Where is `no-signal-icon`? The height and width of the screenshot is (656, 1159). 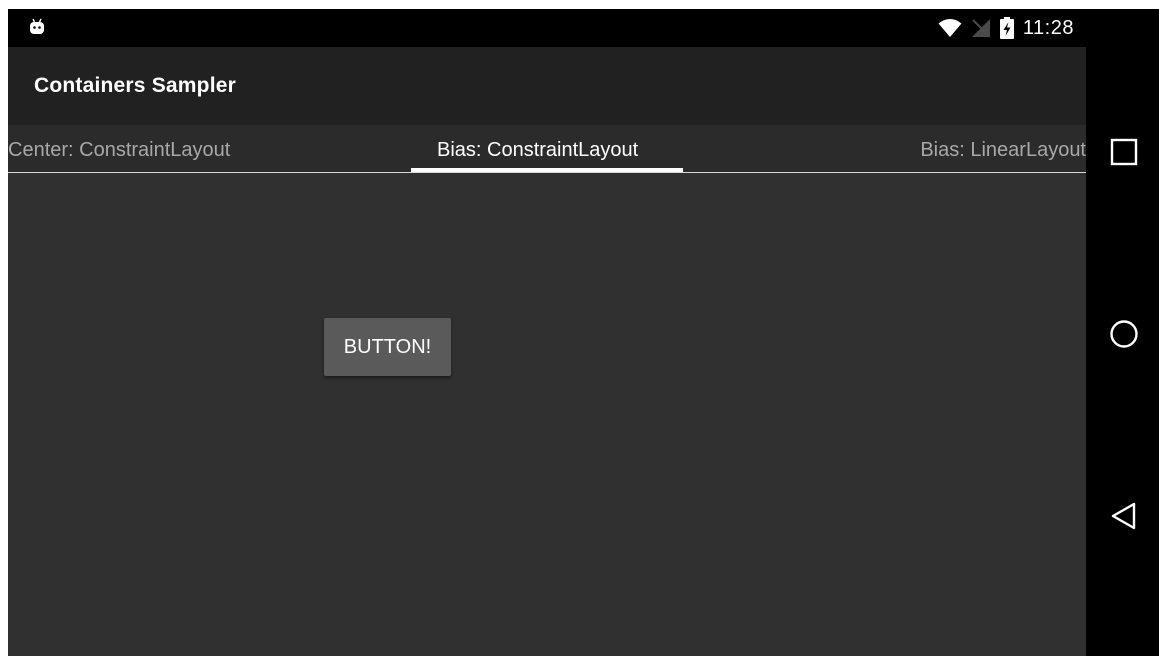
no-signal-icon is located at coordinates (980, 28).